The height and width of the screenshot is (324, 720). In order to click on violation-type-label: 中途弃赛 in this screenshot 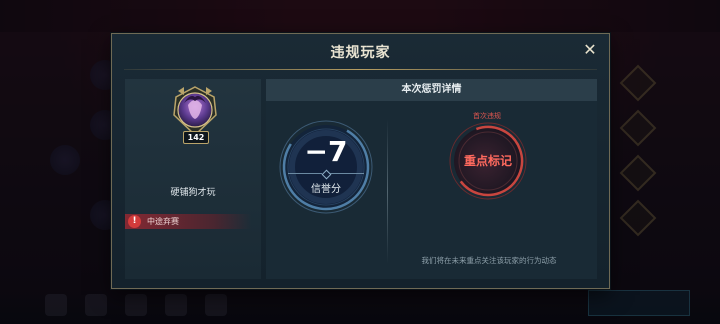, I will do `click(163, 221)`.